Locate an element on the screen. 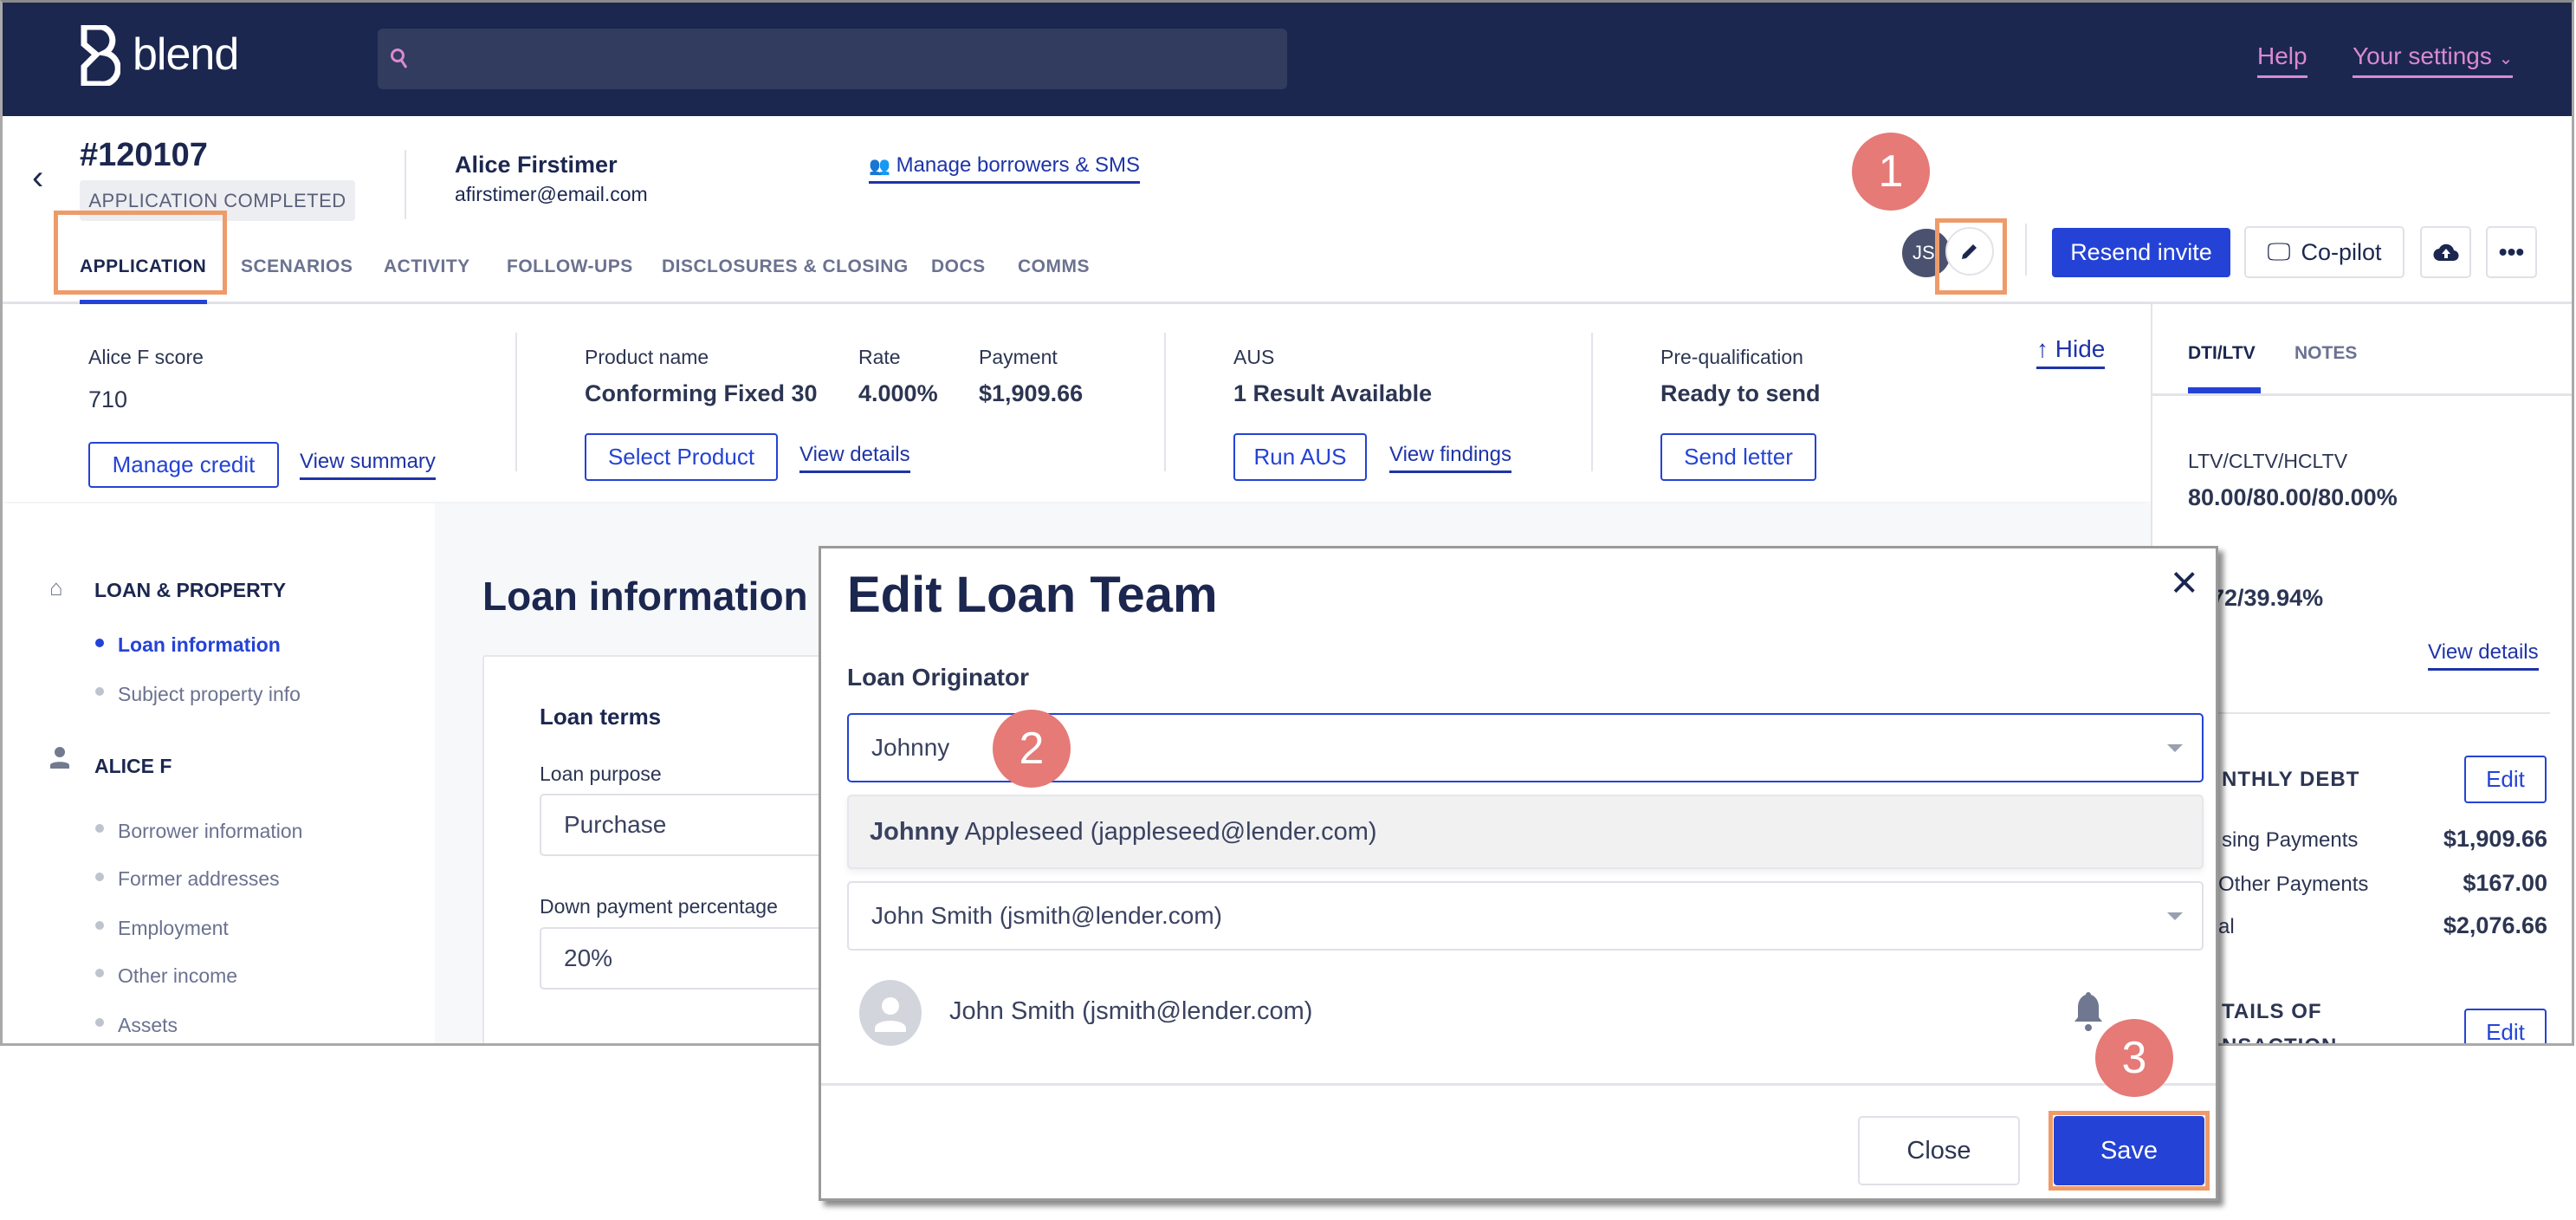 This screenshot has height=1220, width=2576. details-title: TAILS OF is located at coordinates (2272, 1012).